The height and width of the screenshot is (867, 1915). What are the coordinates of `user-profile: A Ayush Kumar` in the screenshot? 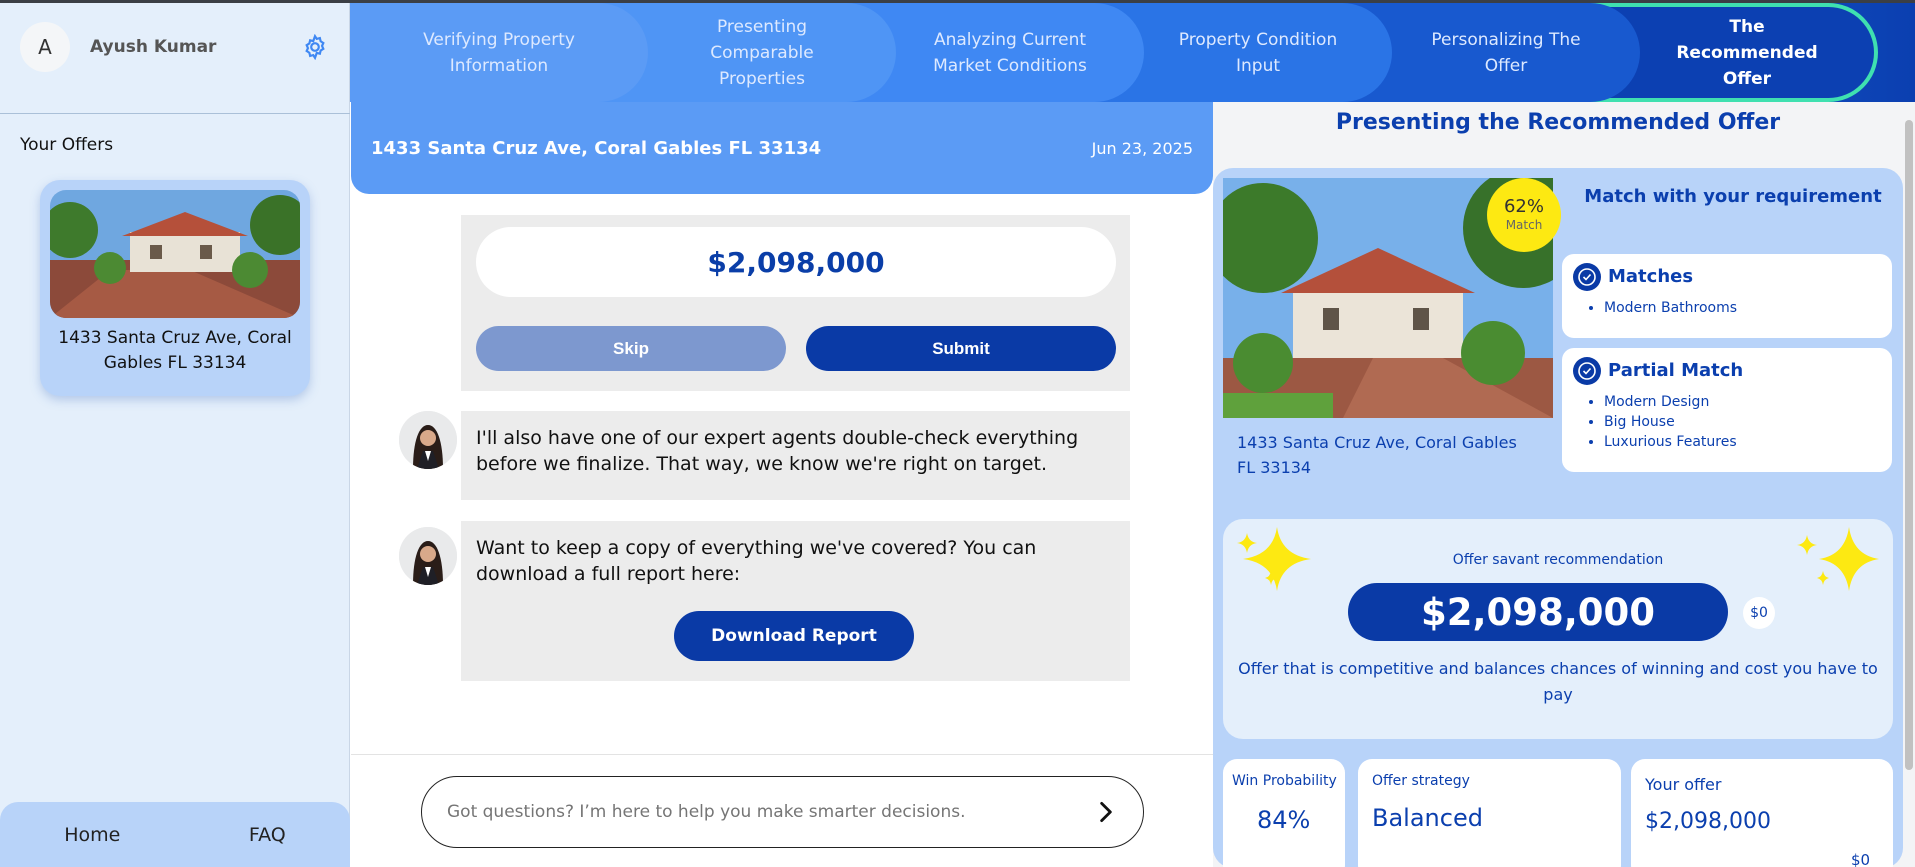 It's located at (175, 47).